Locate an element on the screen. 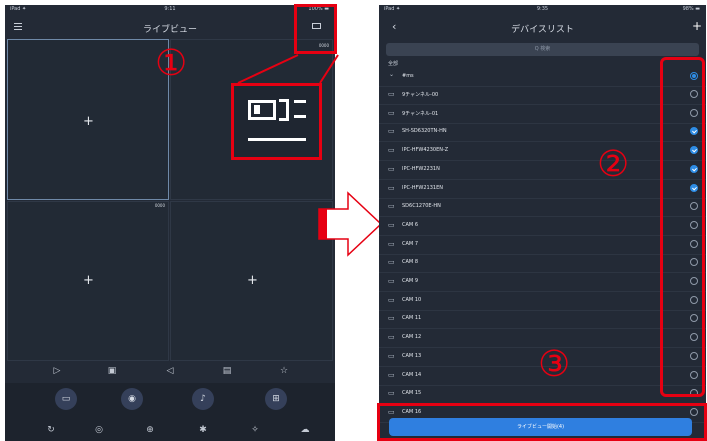 This screenshot has width=707, height=441. step-3-label: ③ is located at coordinates (554, 364).